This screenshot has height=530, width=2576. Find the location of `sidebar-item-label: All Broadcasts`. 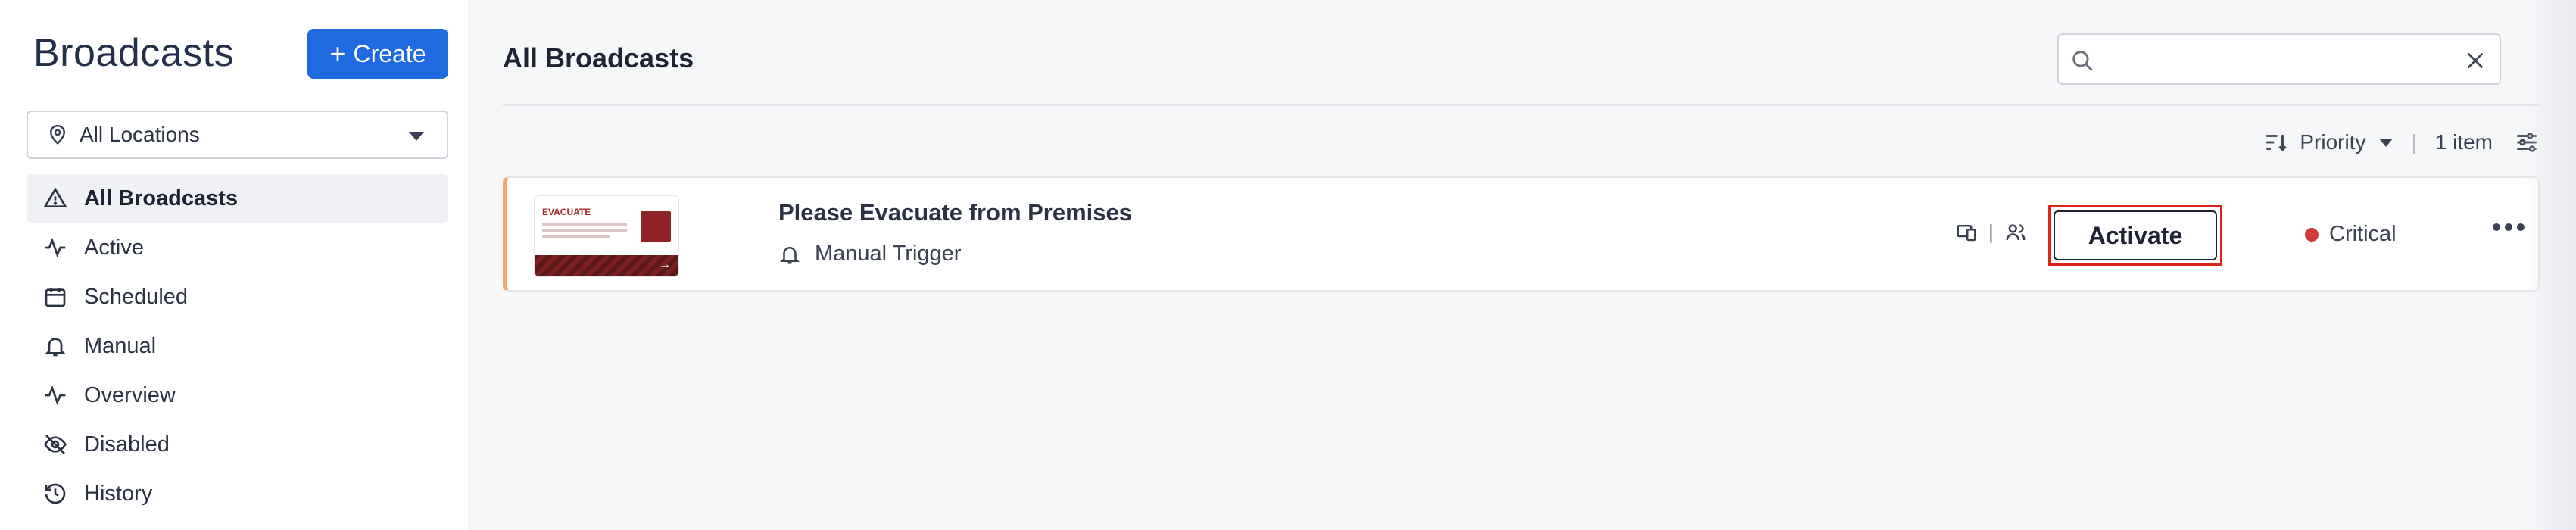

sidebar-item-label: All Broadcasts is located at coordinates (161, 198).